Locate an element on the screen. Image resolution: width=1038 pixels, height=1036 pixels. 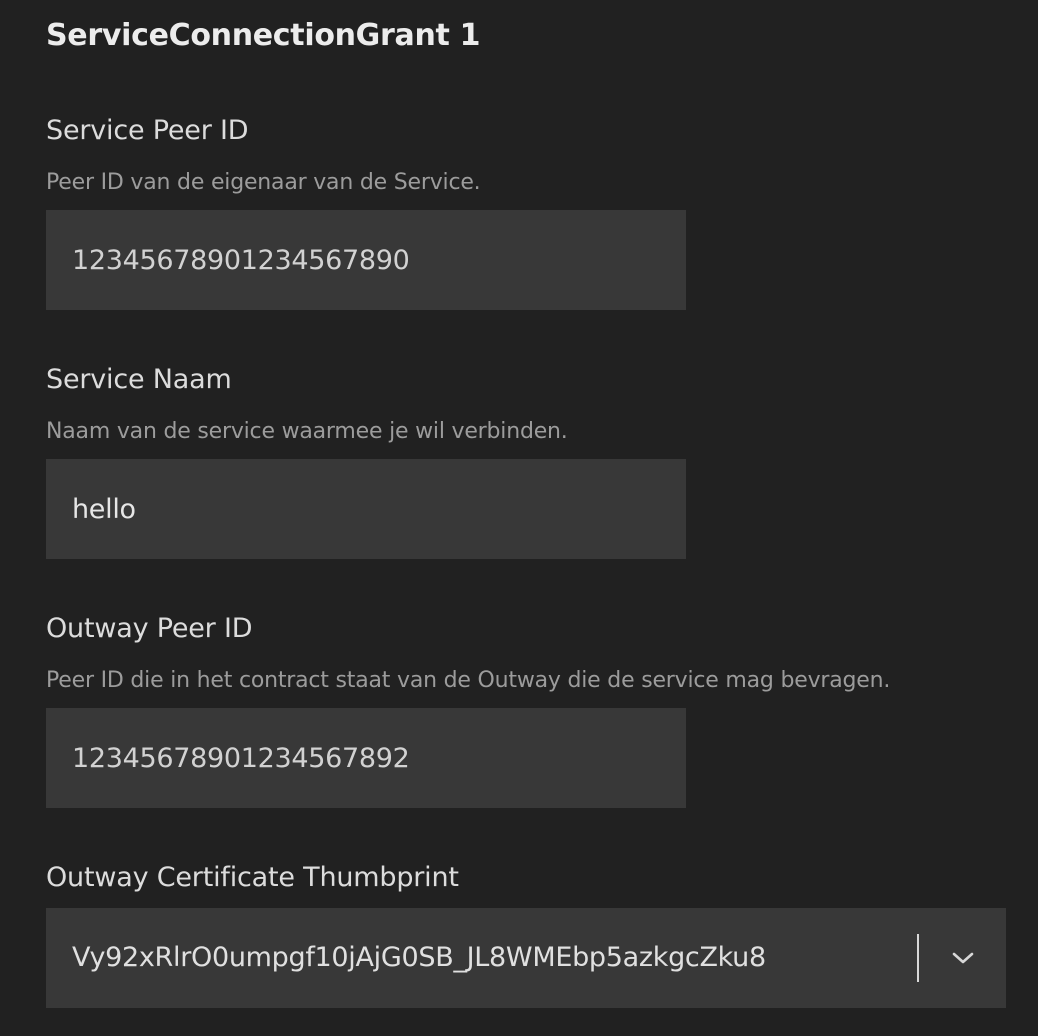
grant-title: ServiceConnectionGrant 1 is located at coordinates (263, 35).